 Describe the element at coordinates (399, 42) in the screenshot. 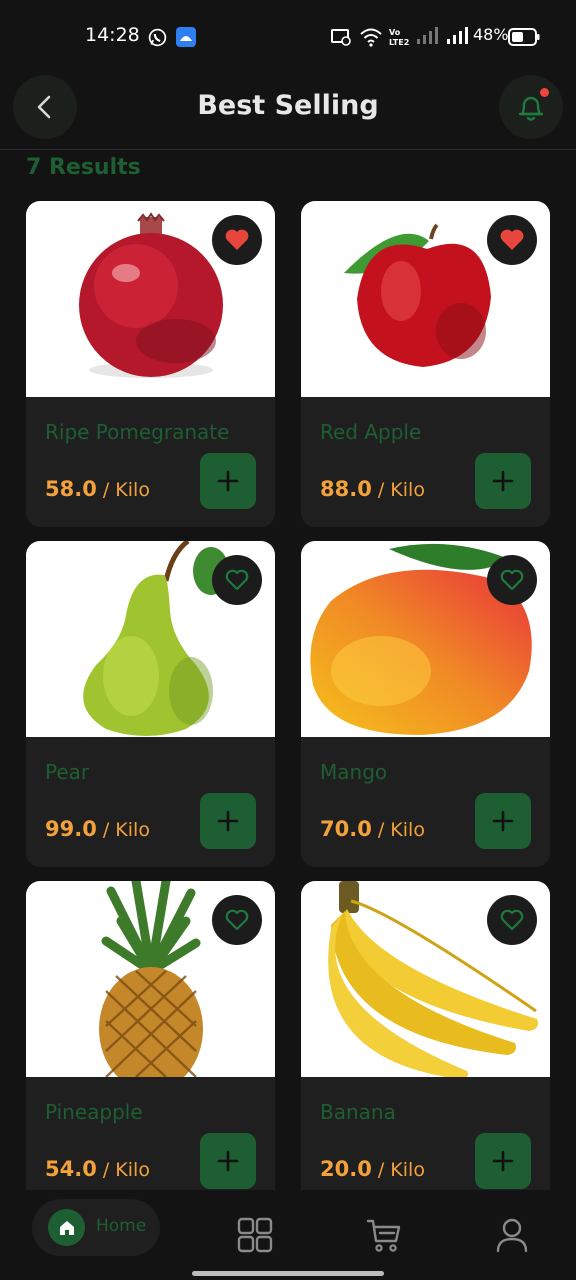

I see `svg-text: LTE2` at that location.